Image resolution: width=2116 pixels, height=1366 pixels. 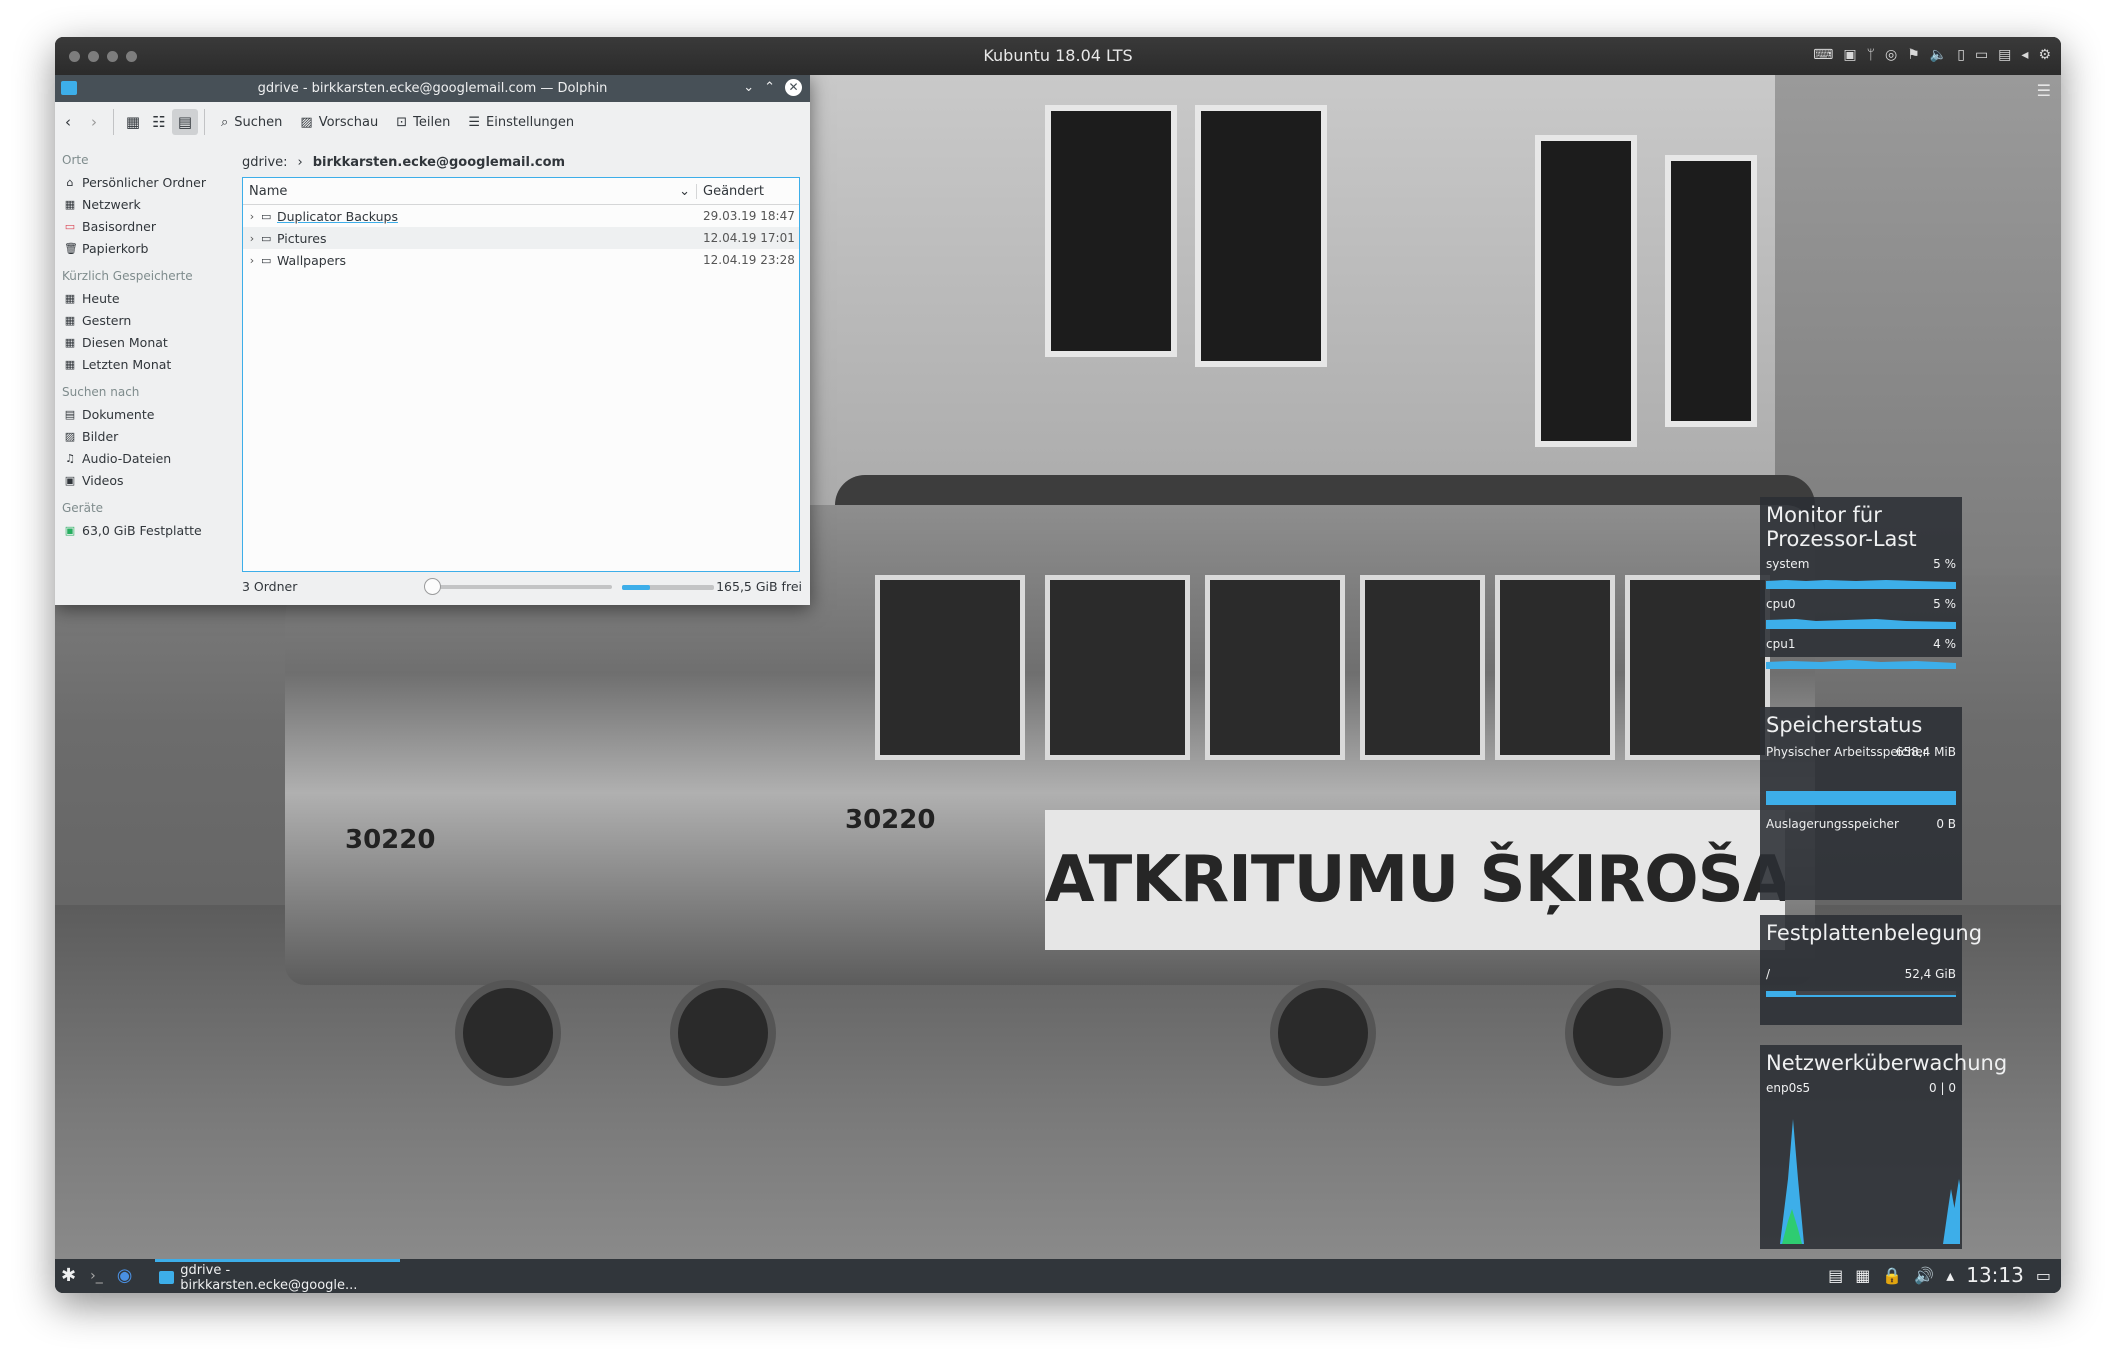 What do you see at coordinates (185, 122) in the screenshot?
I see `details-view-button: ▤` at bounding box center [185, 122].